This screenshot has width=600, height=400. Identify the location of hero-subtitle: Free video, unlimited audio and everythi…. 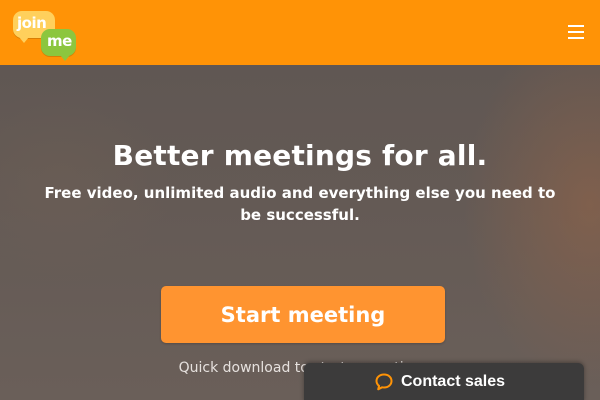
(300, 204).